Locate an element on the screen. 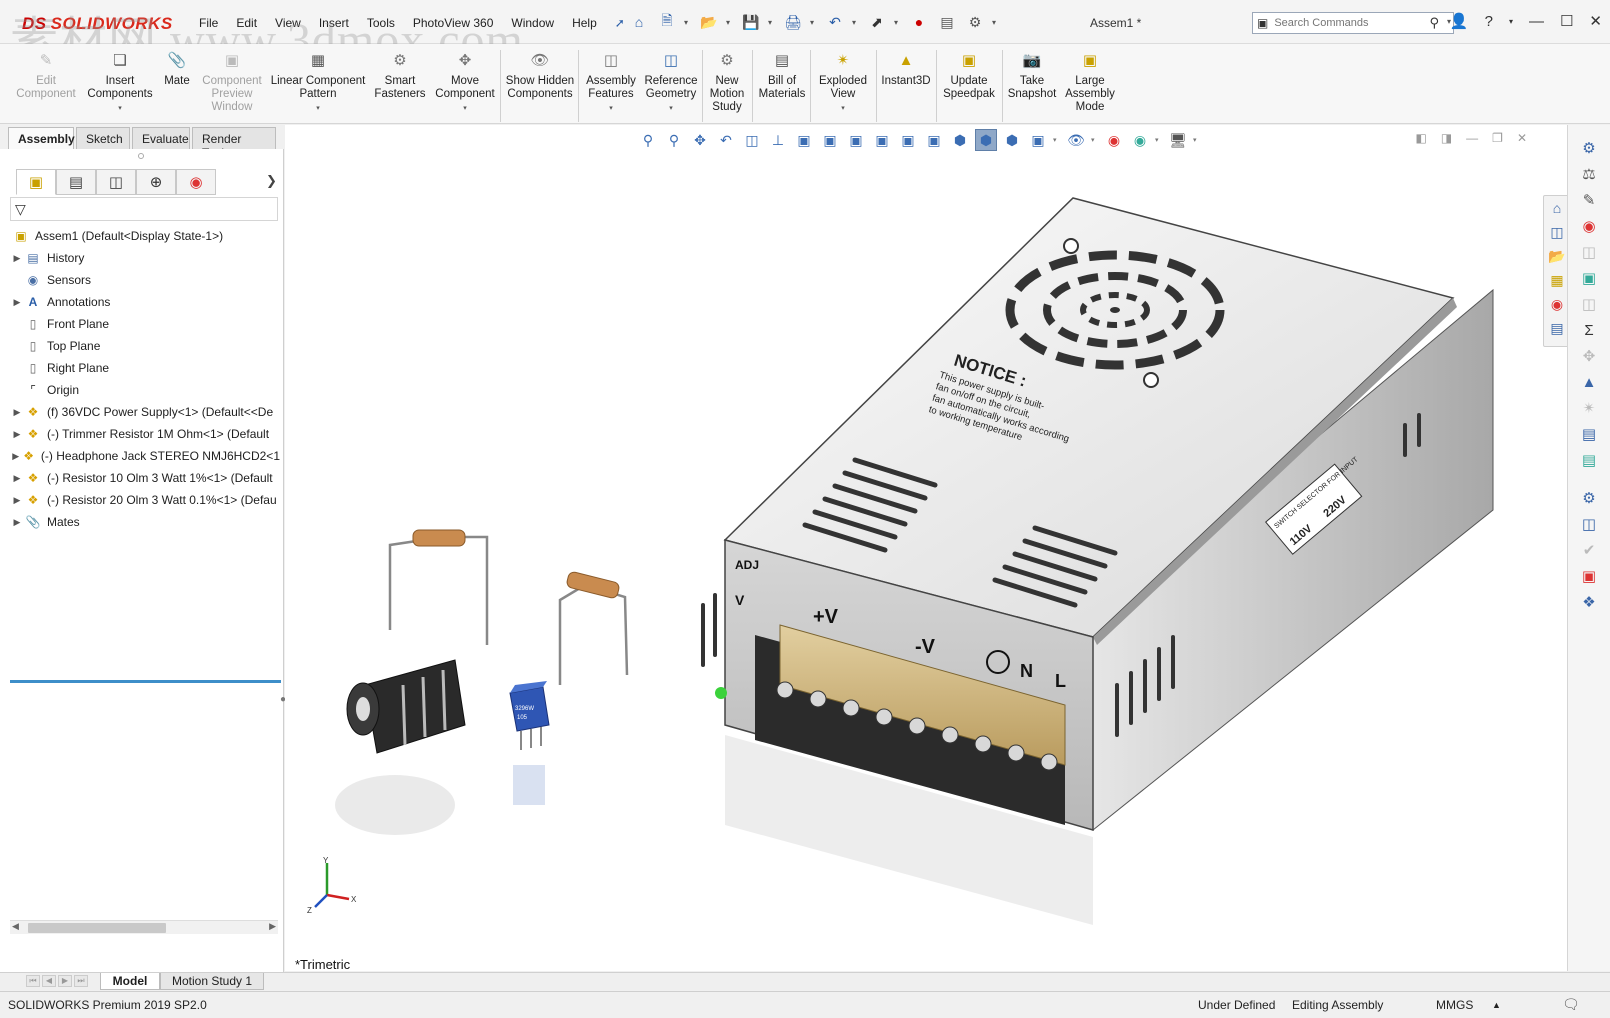  headphone-jack-model is located at coordinates (406, 706).